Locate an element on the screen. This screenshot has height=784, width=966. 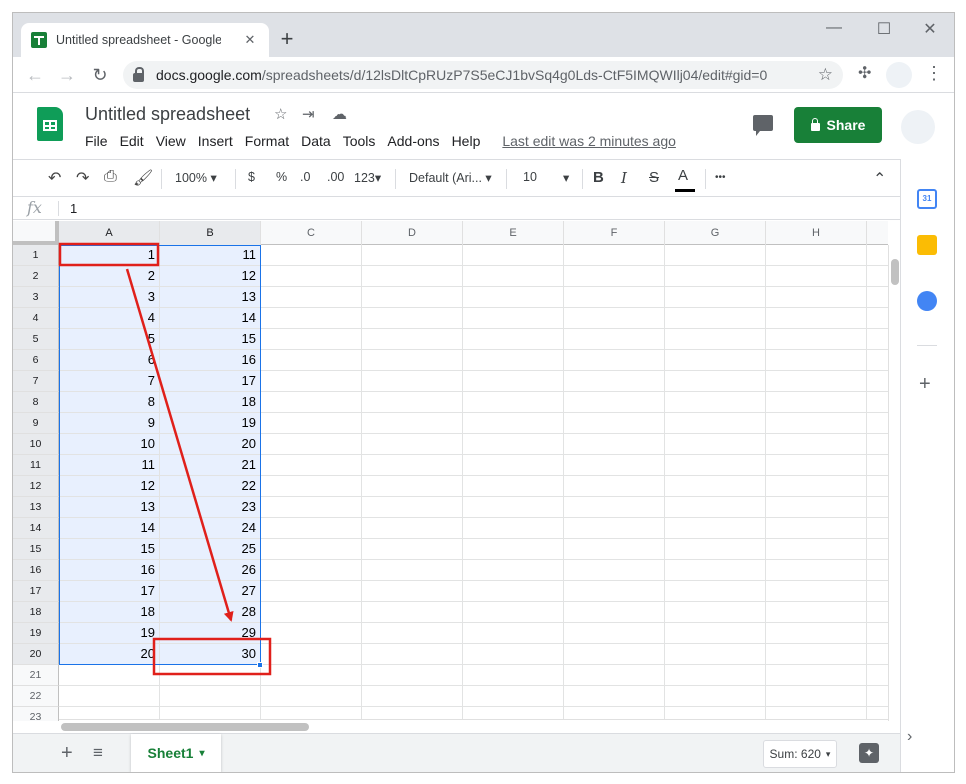
close-window-button: ✕ is located at coordinates (930, 29).